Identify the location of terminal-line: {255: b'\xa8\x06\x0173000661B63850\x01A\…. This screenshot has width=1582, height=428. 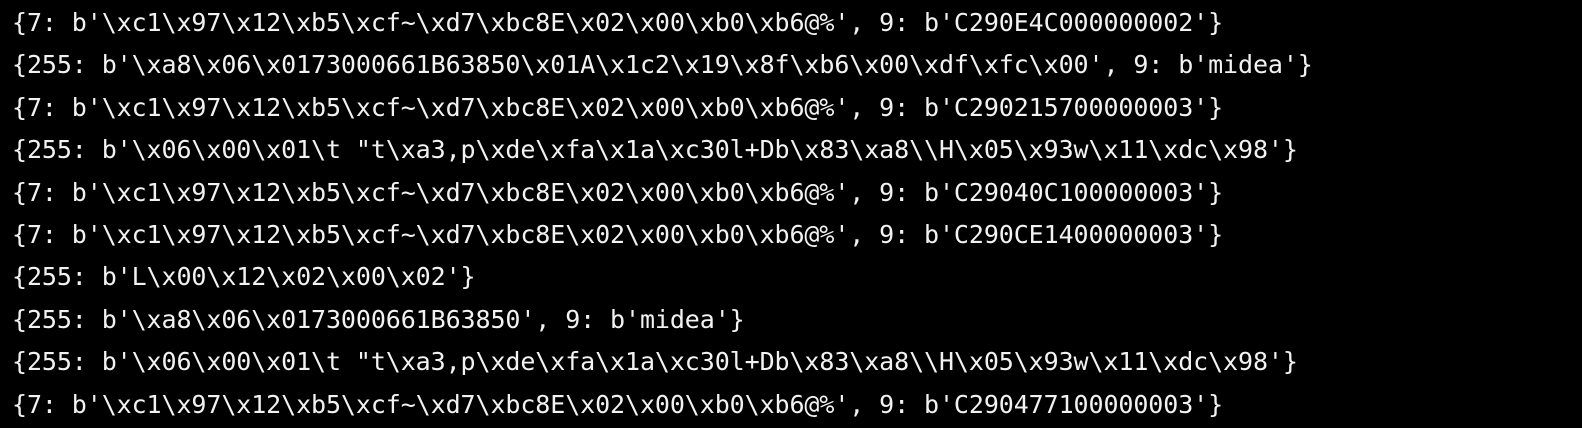
(662, 65).